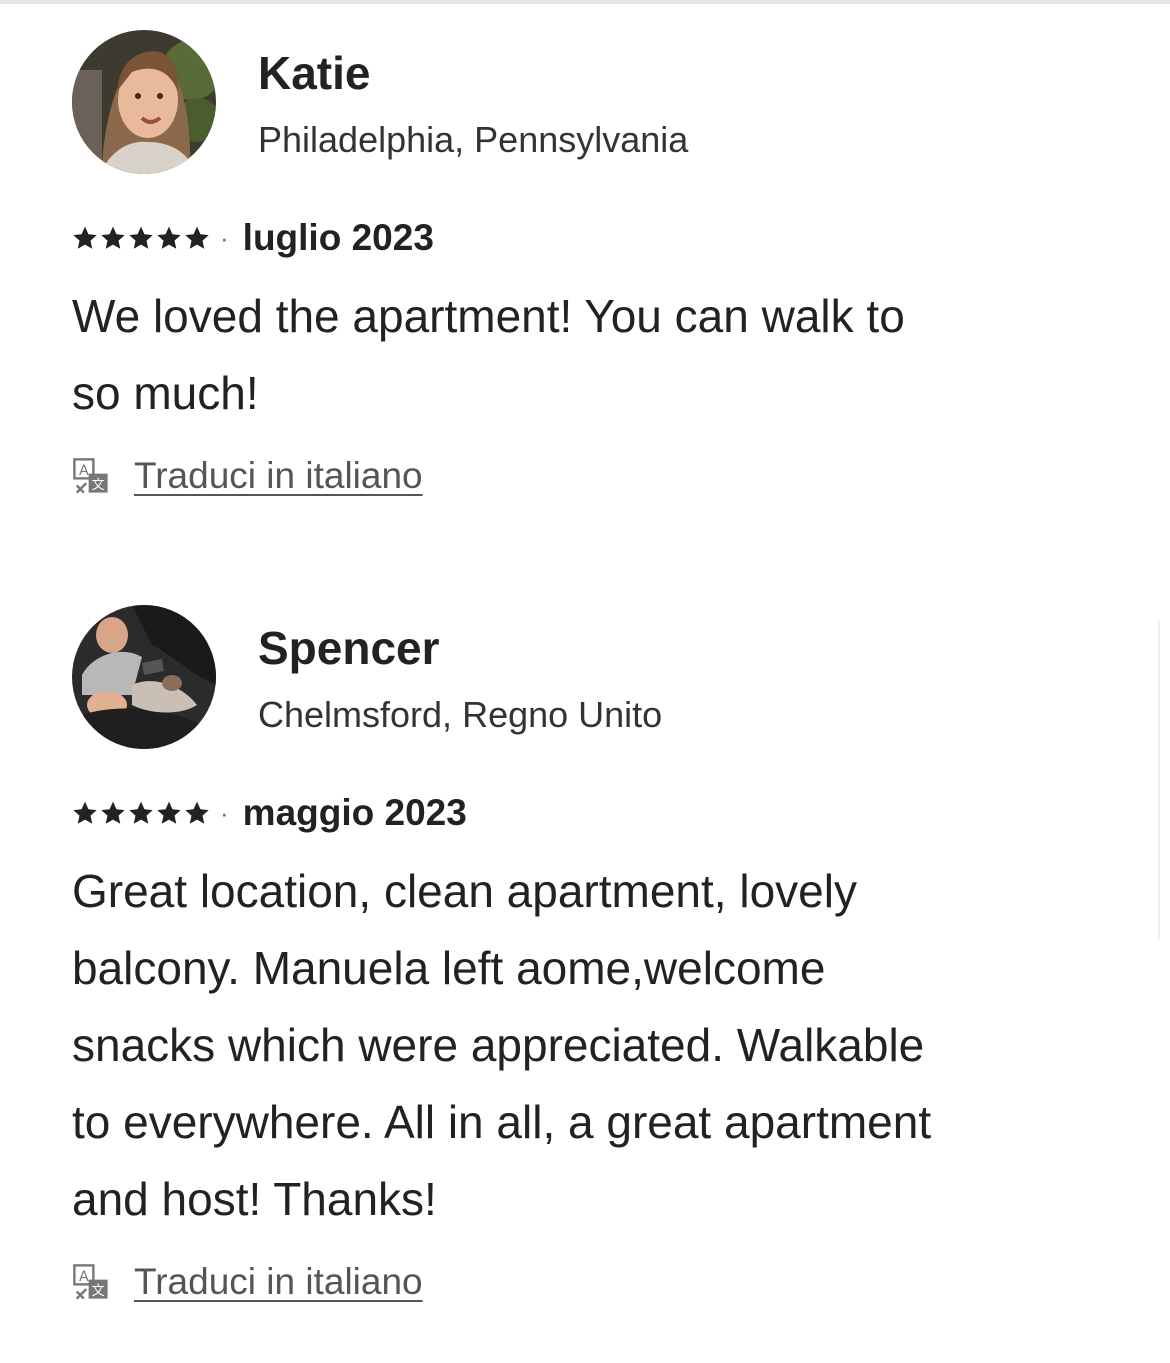  I want to click on review-date: luglio 2023, so click(338, 237).